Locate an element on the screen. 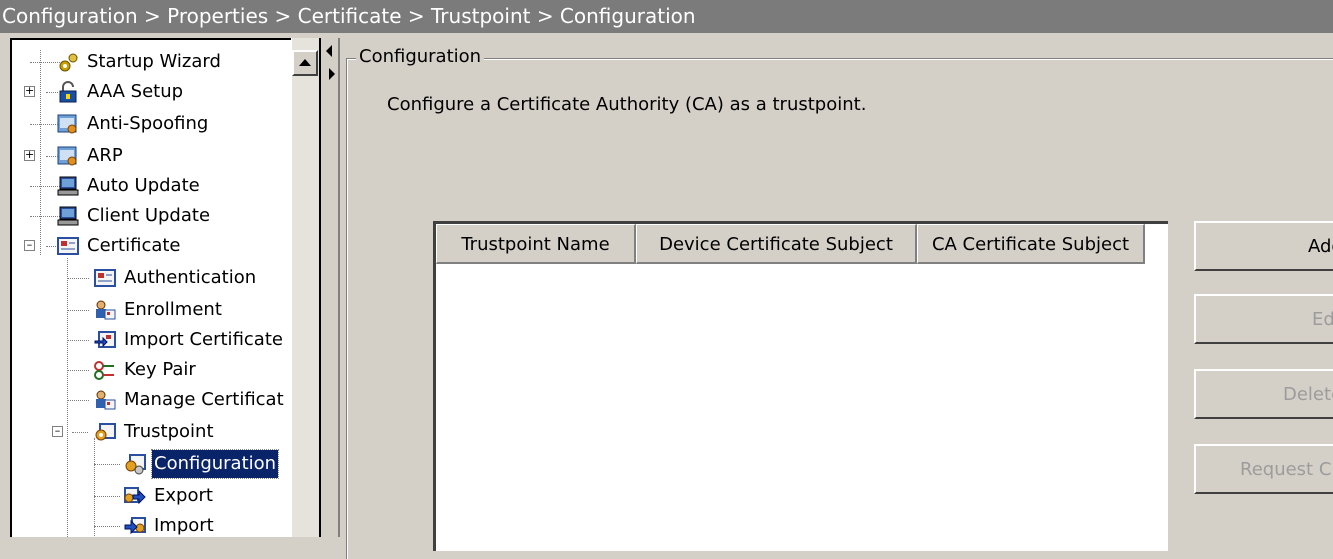 The height and width of the screenshot is (559, 1333). button-label: Add is located at coordinates (1320, 246).